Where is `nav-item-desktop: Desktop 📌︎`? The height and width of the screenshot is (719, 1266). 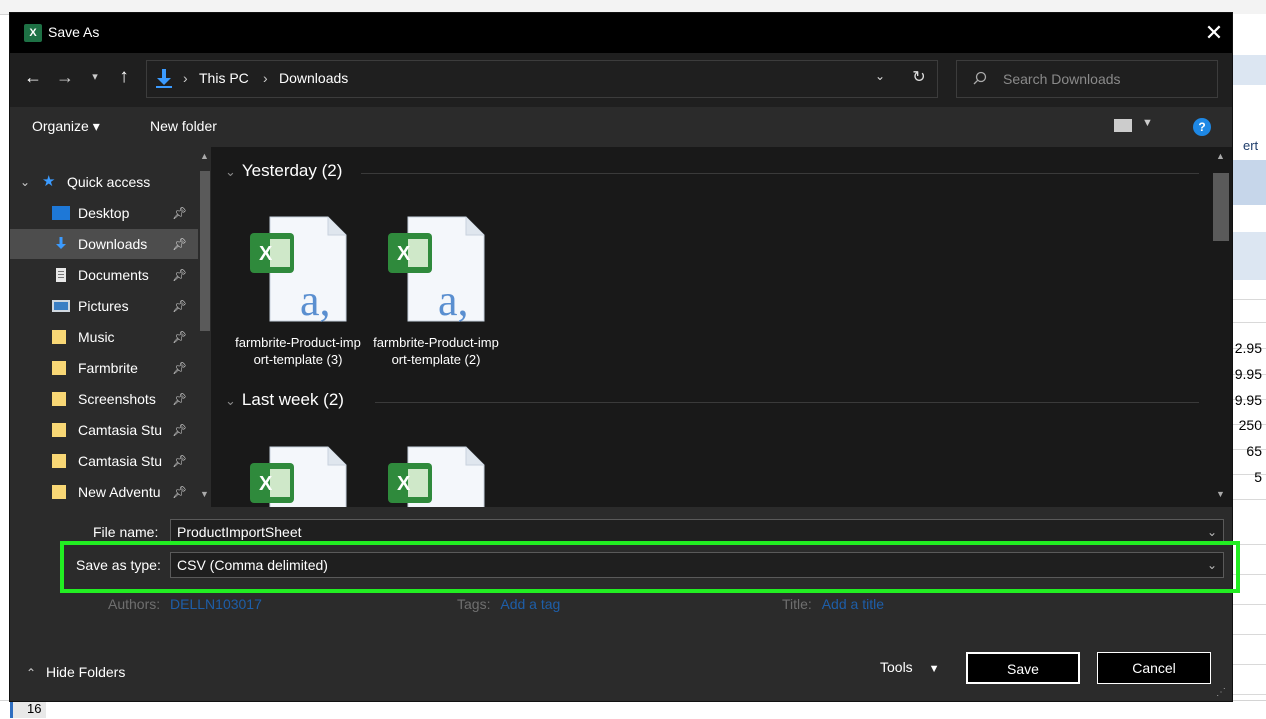 nav-item-desktop: Desktop 📌︎ is located at coordinates (104, 213).